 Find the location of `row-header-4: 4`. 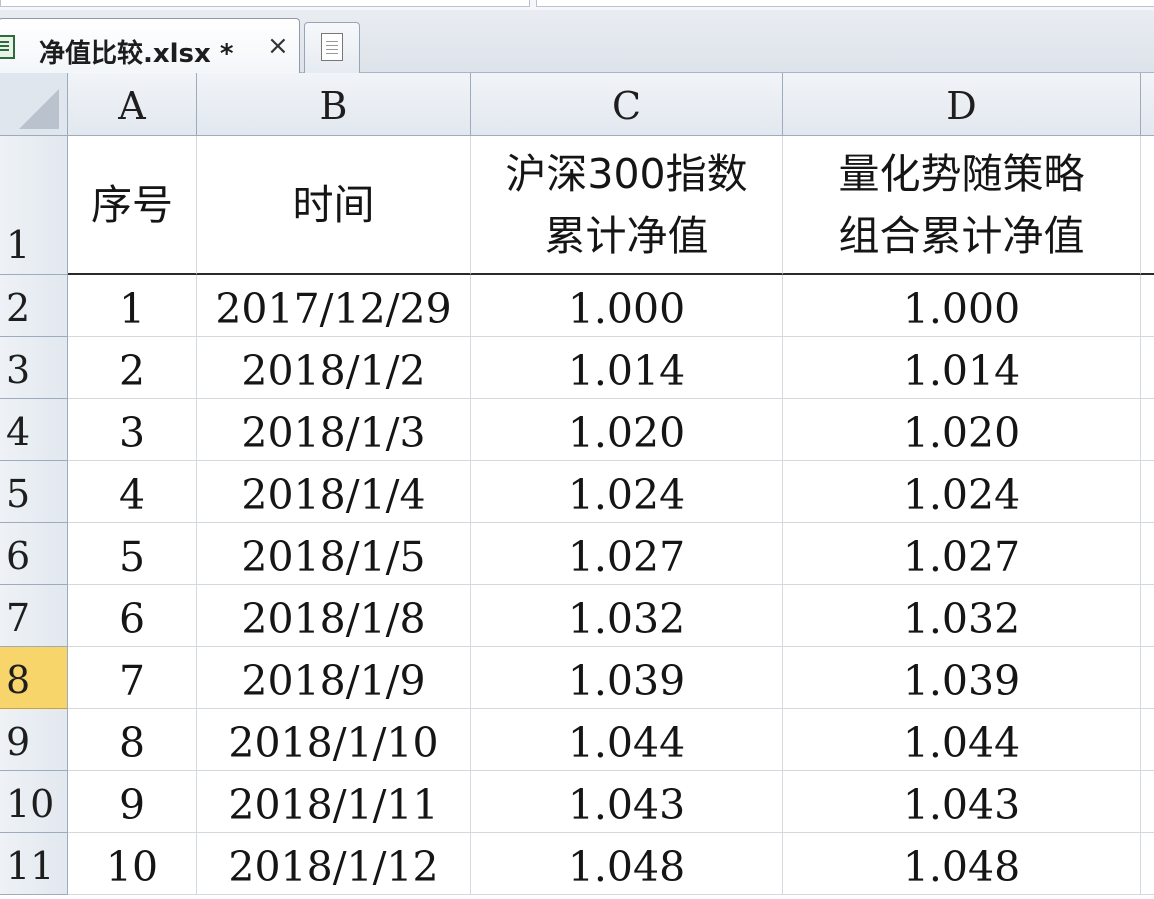

row-header-4: 4 is located at coordinates (34, 430).